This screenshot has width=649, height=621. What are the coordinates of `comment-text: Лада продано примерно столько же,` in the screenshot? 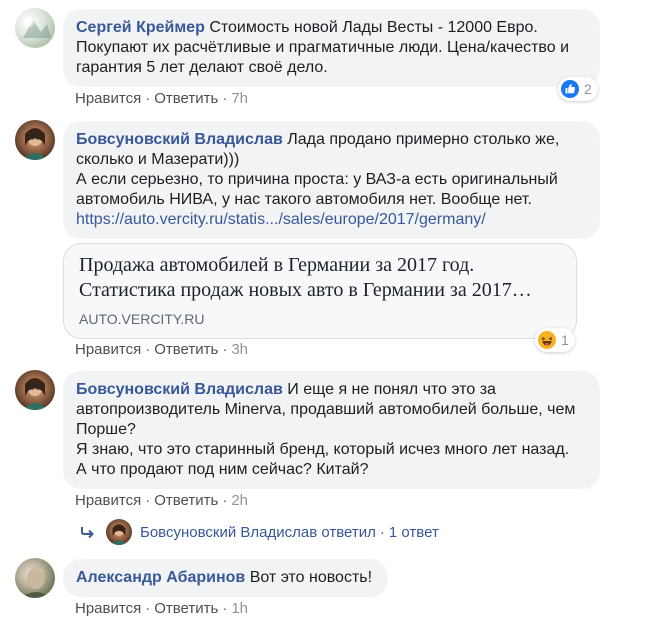 It's located at (423, 139).